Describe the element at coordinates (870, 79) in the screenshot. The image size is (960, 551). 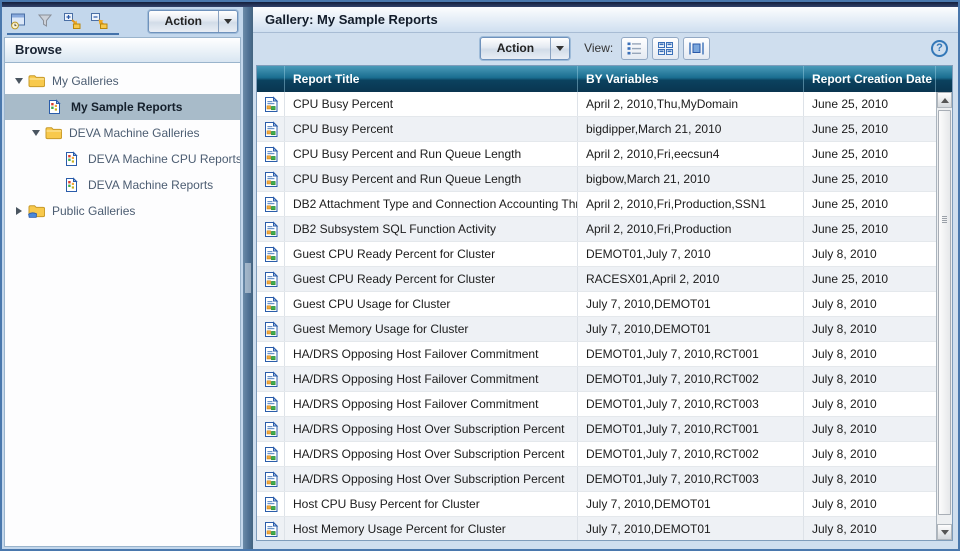
I see `column-header-creation-date: Report Creation Date` at that location.